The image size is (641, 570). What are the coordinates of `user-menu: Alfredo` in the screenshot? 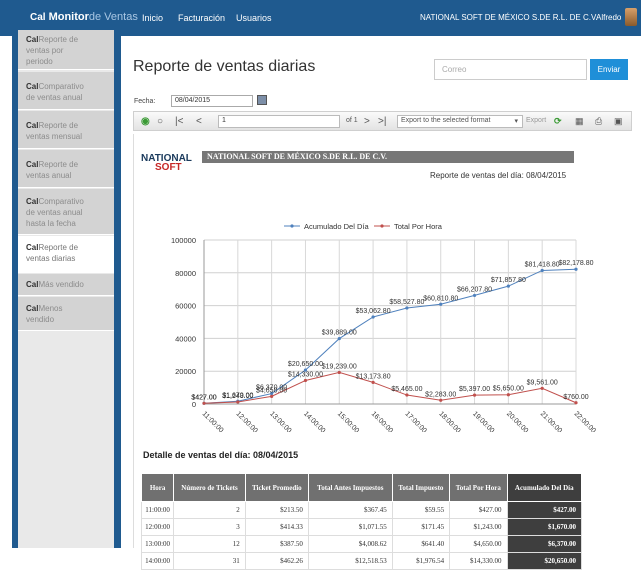 It's located at (608, 17).